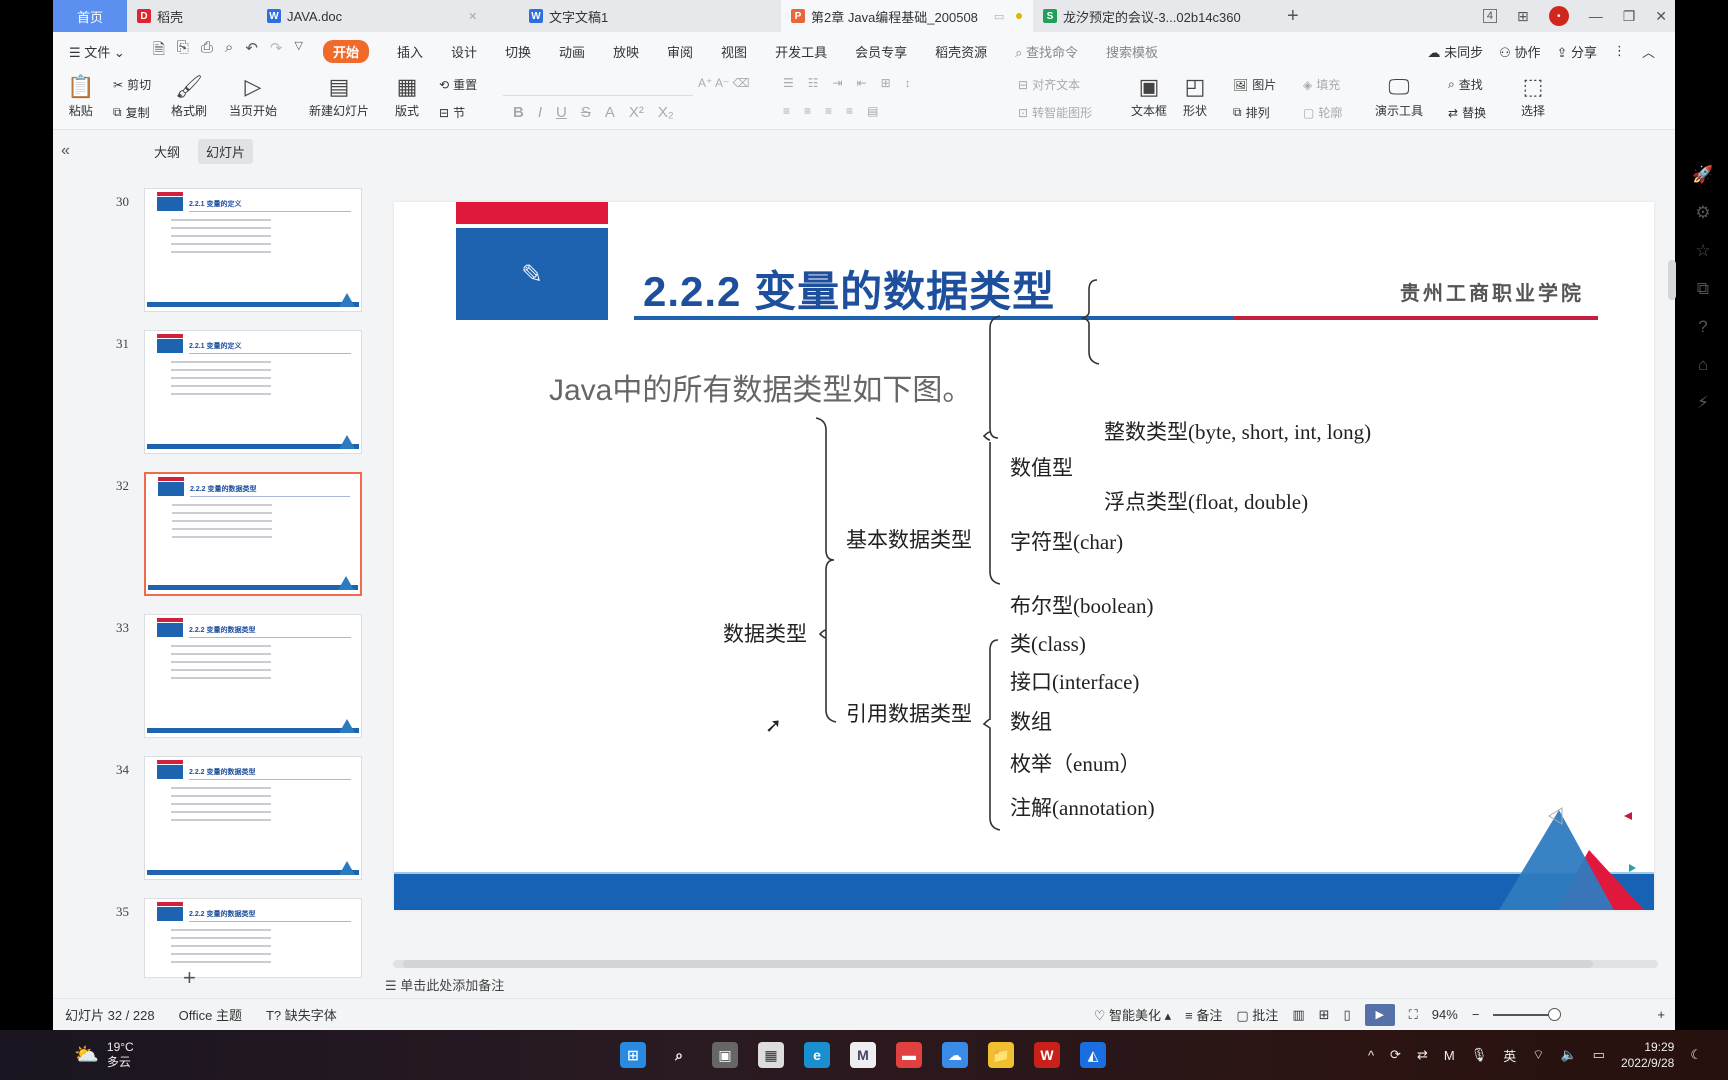 This screenshot has height=1080, width=1728. What do you see at coordinates (189, 96) in the screenshot?
I see `format-painter-button: 🖌 格式刷` at bounding box center [189, 96].